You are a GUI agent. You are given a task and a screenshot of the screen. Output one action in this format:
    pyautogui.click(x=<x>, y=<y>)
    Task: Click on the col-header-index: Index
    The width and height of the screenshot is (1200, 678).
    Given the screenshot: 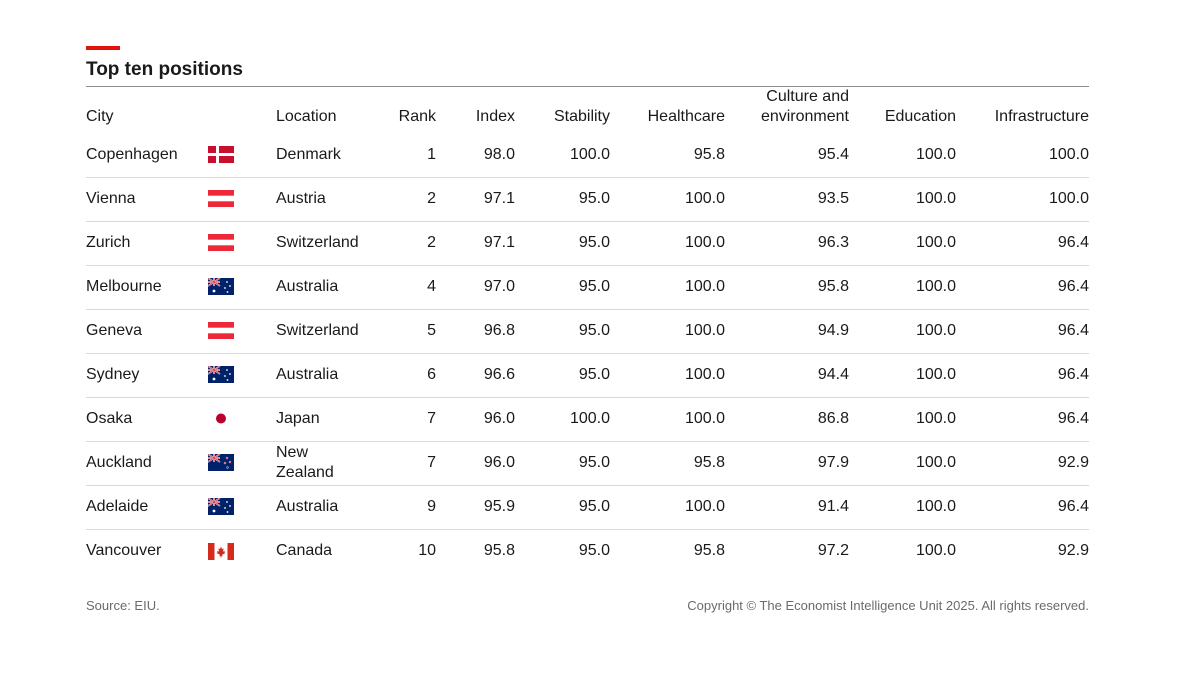 What is the action you would take?
    pyautogui.click(x=495, y=116)
    